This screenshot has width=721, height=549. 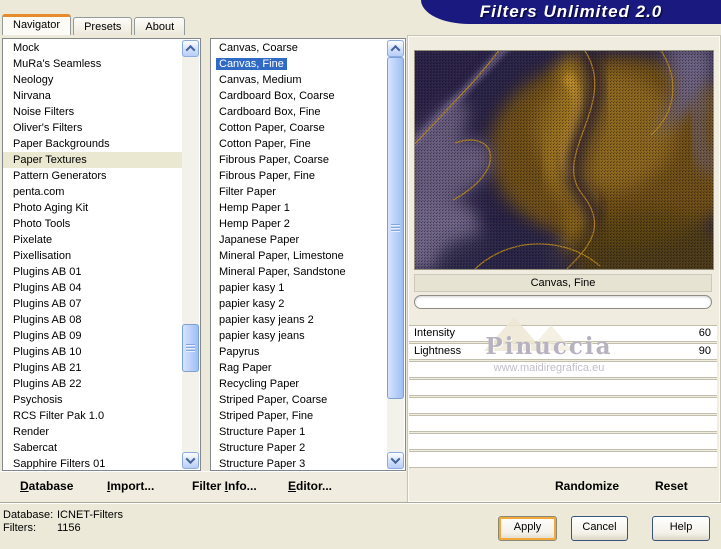 I want to click on list-item: Cotton Paper, Fine, so click(x=299, y=144).